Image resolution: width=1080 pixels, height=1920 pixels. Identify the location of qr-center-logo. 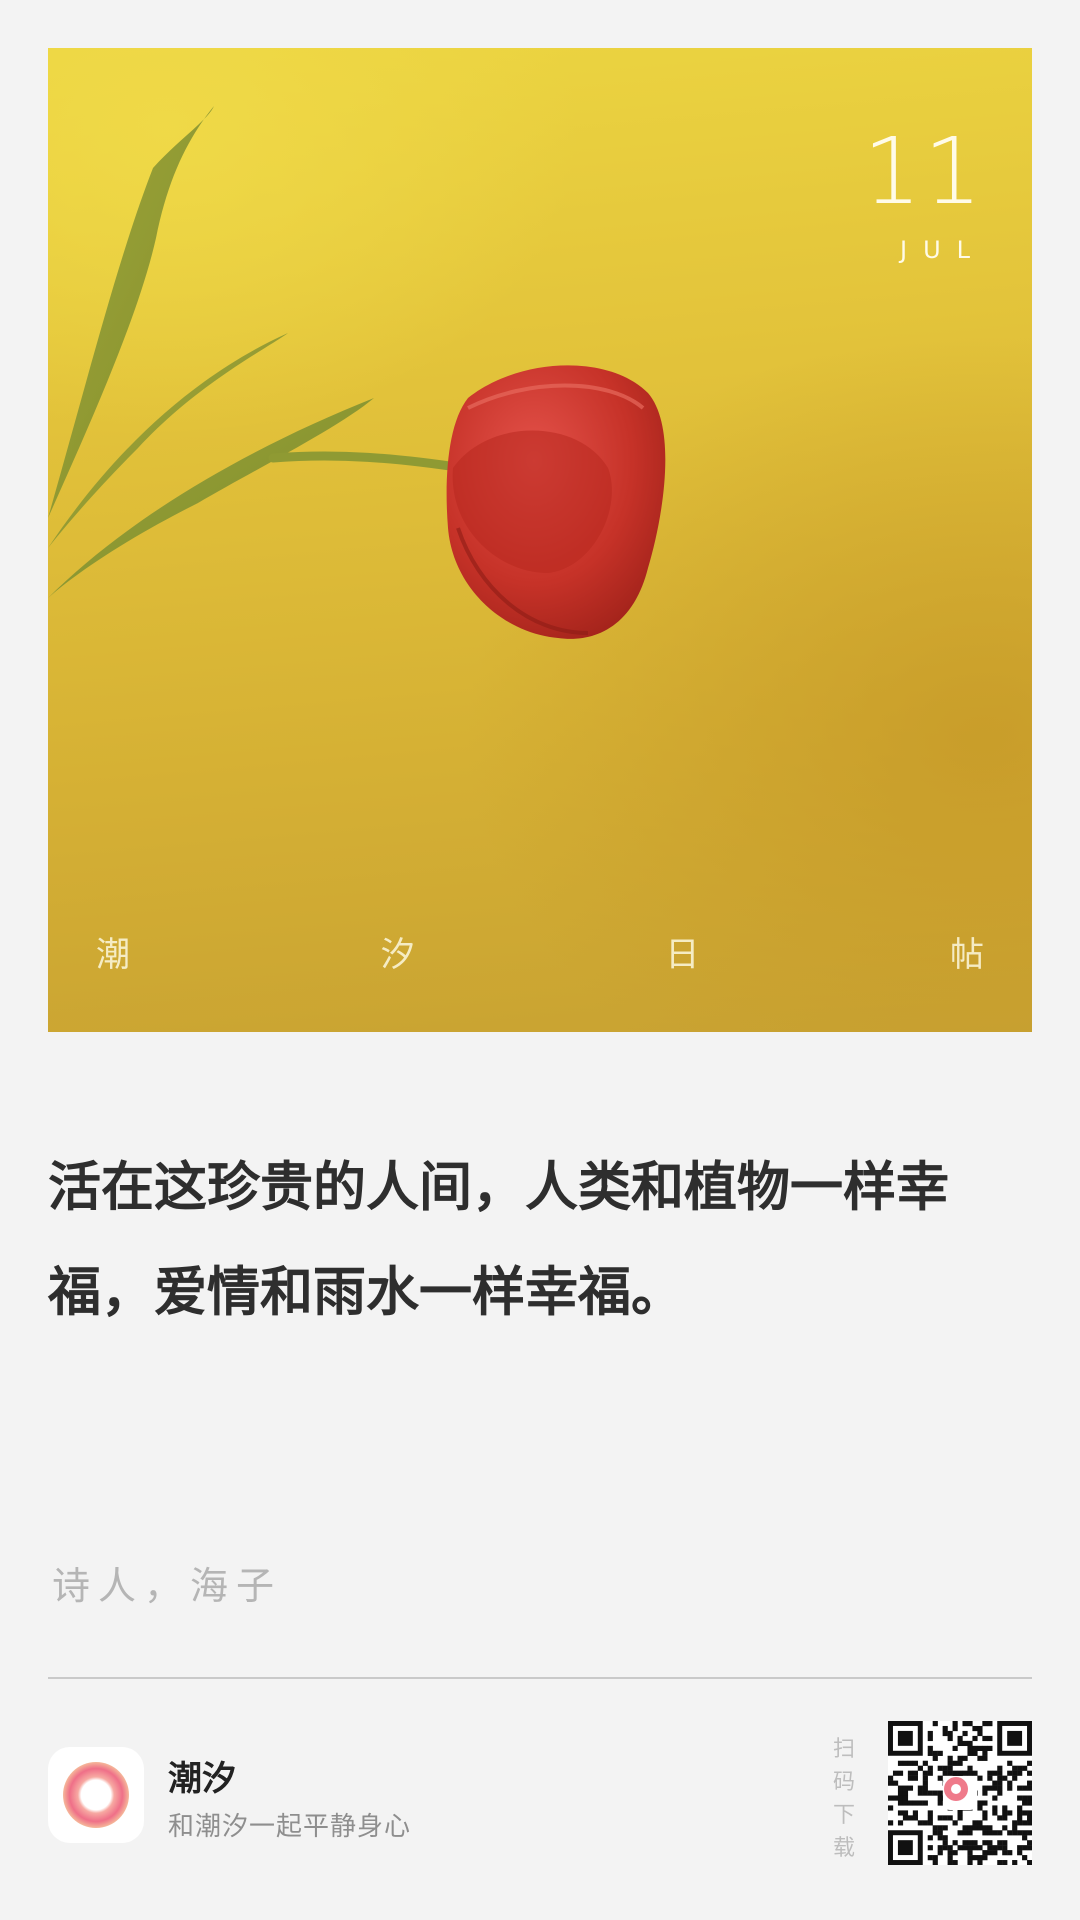
(960, 1793).